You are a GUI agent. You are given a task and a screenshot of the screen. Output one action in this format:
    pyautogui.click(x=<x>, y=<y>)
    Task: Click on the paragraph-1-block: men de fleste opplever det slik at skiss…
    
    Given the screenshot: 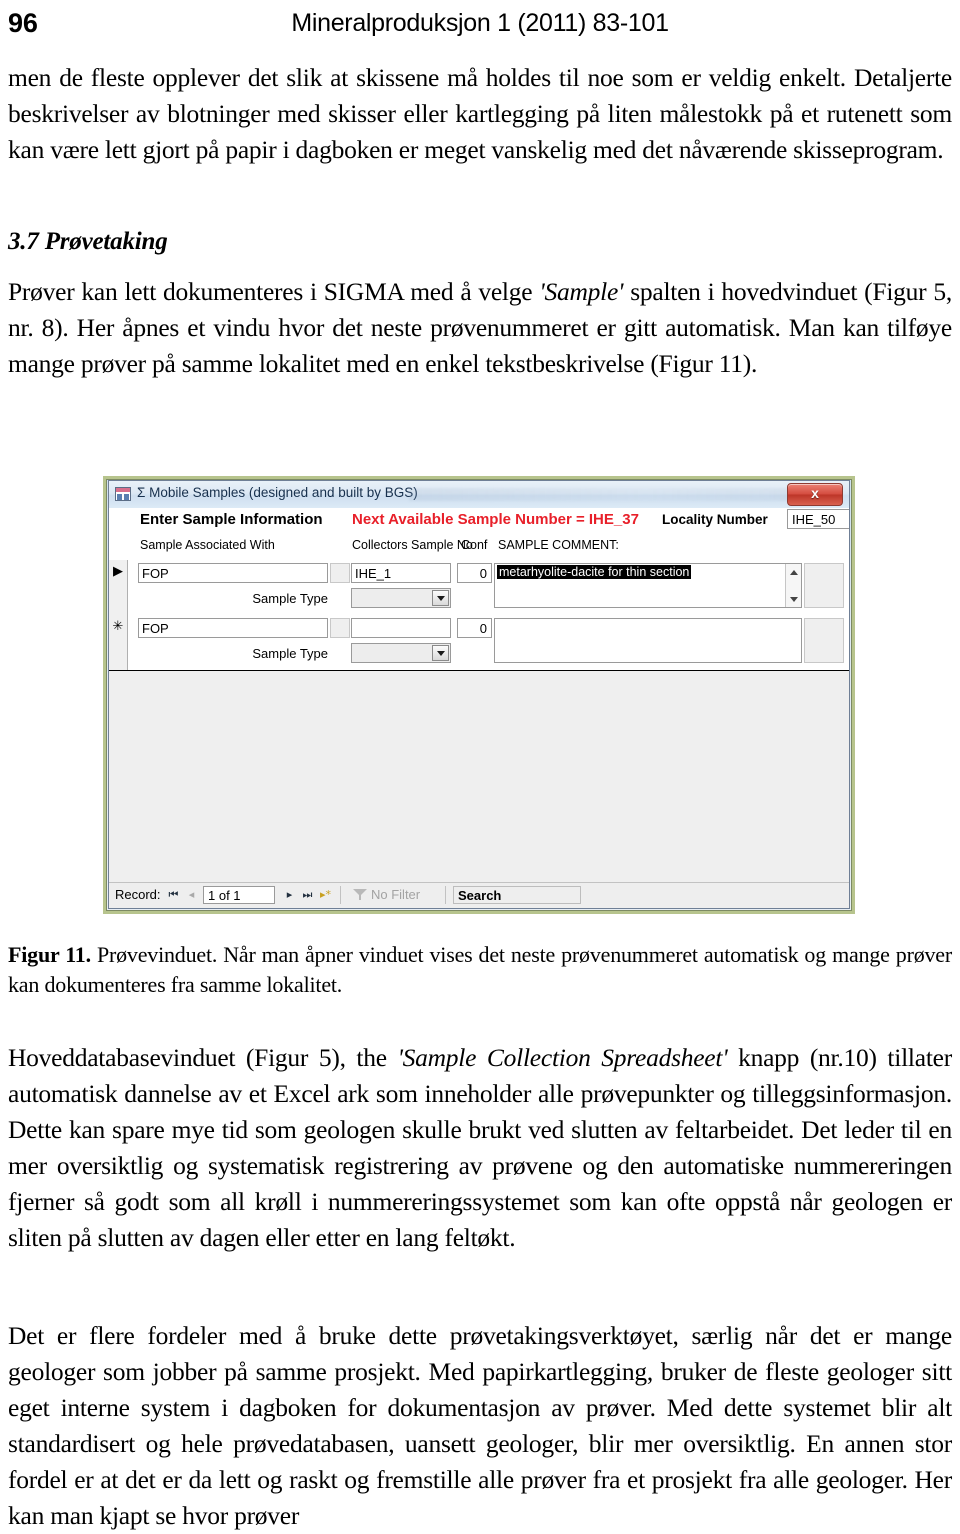 What is the action you would take?
    pyautogui.click(x=480, y=114)
    